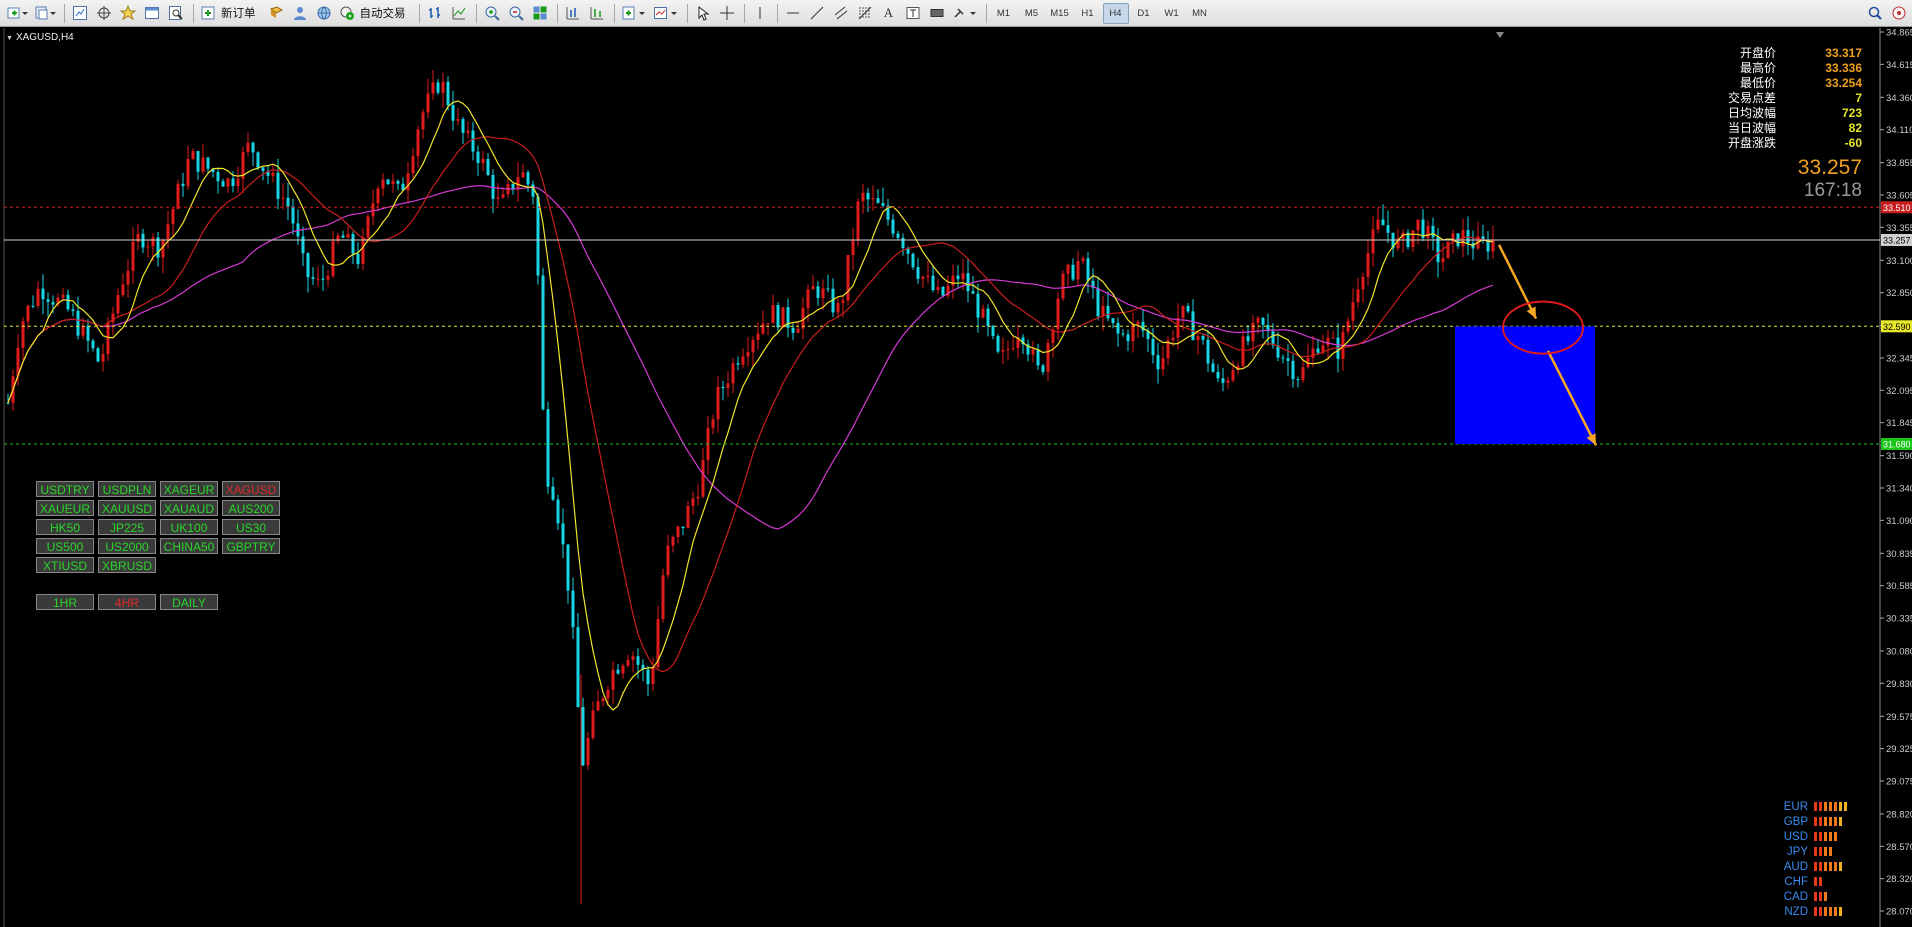 The width and height of the screenshot is (1912, 927). I want to click on data-window-button, so click(104, 13).